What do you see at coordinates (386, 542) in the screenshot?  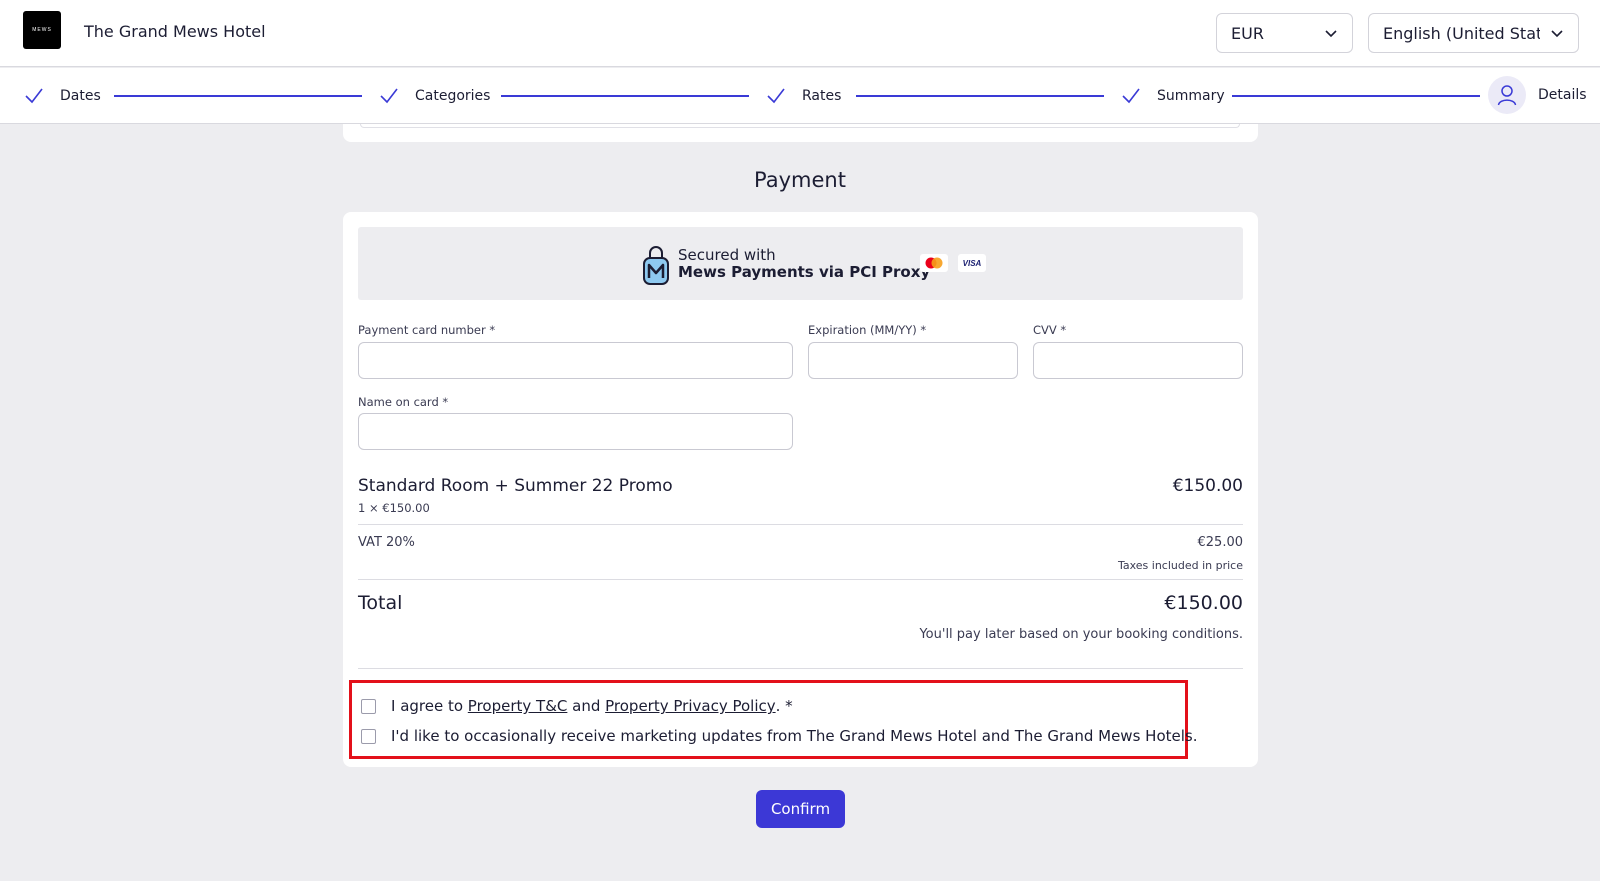 I see `vat-label: VAT 20%` at bounding box center [386, 542].